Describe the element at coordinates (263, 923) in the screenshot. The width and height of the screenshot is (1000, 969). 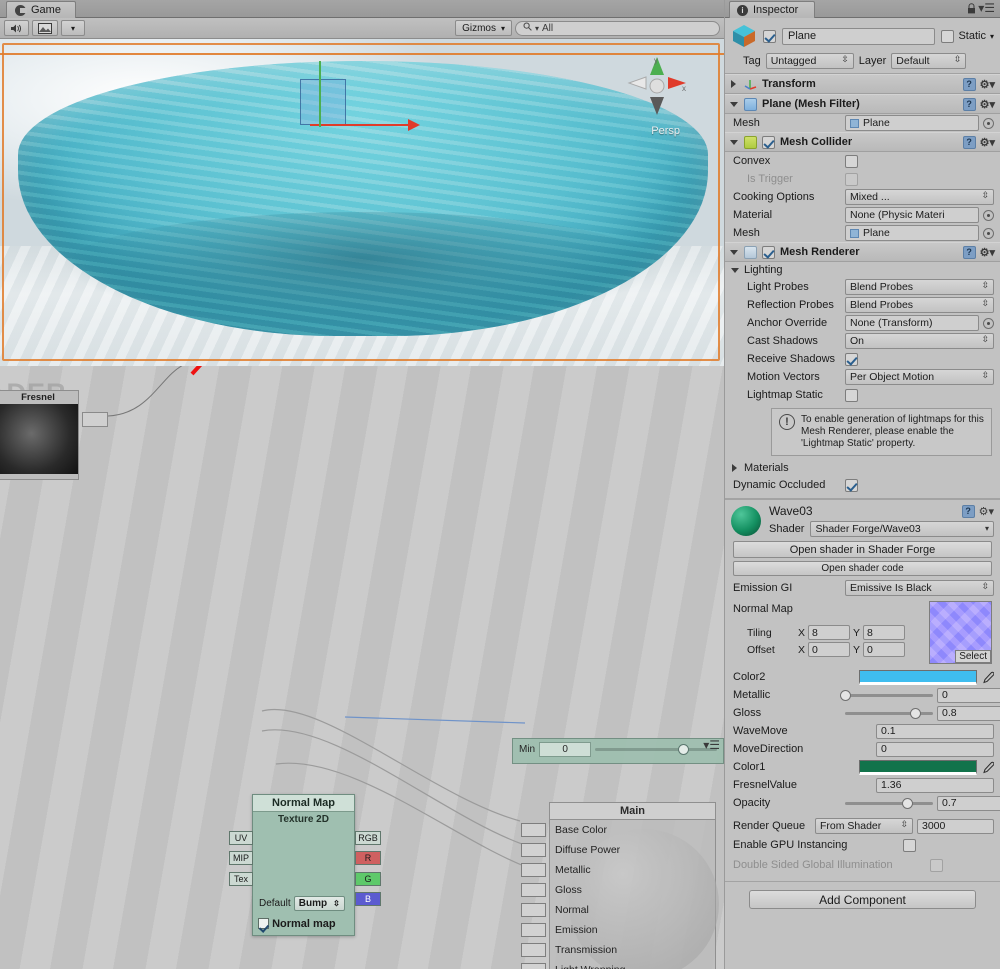
I see `node-normal-map-checkbox` at that location.